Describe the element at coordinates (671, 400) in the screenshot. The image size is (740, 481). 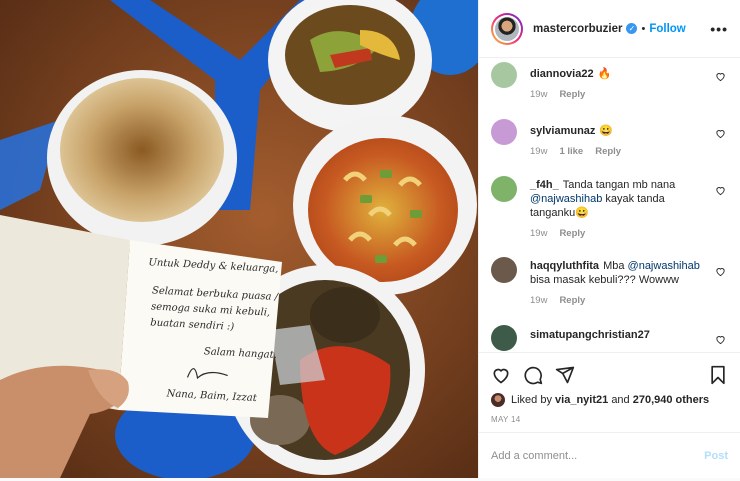
I see `likes-count: 270,940 others` at that location.